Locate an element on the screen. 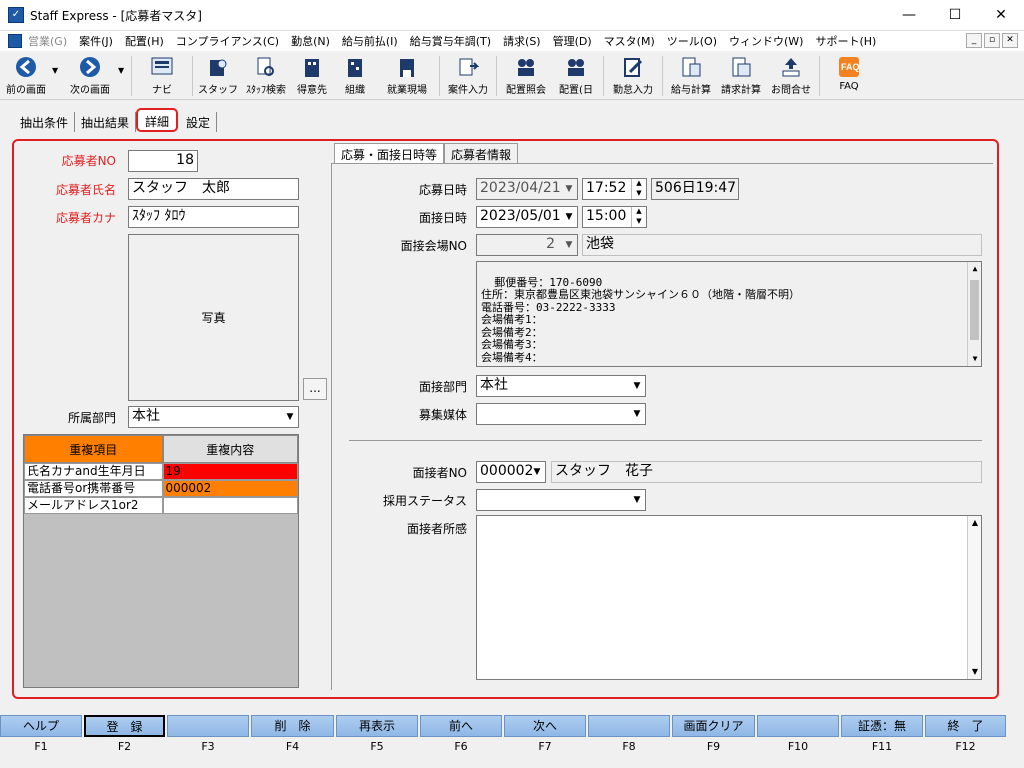 The width and height of the screenshot is (1024, 768). f10-button is located at coordinates (798, 726).